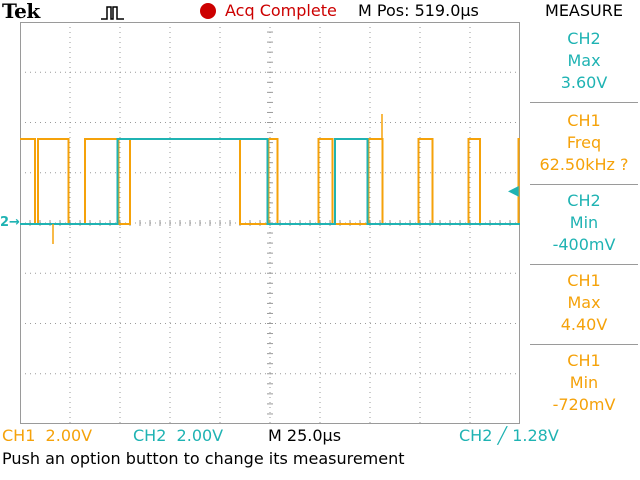 The width and height of the screenshot is (640, 480). Describe the element at coordinates (584, 102) in the screenshot. I see `divider` at that location.